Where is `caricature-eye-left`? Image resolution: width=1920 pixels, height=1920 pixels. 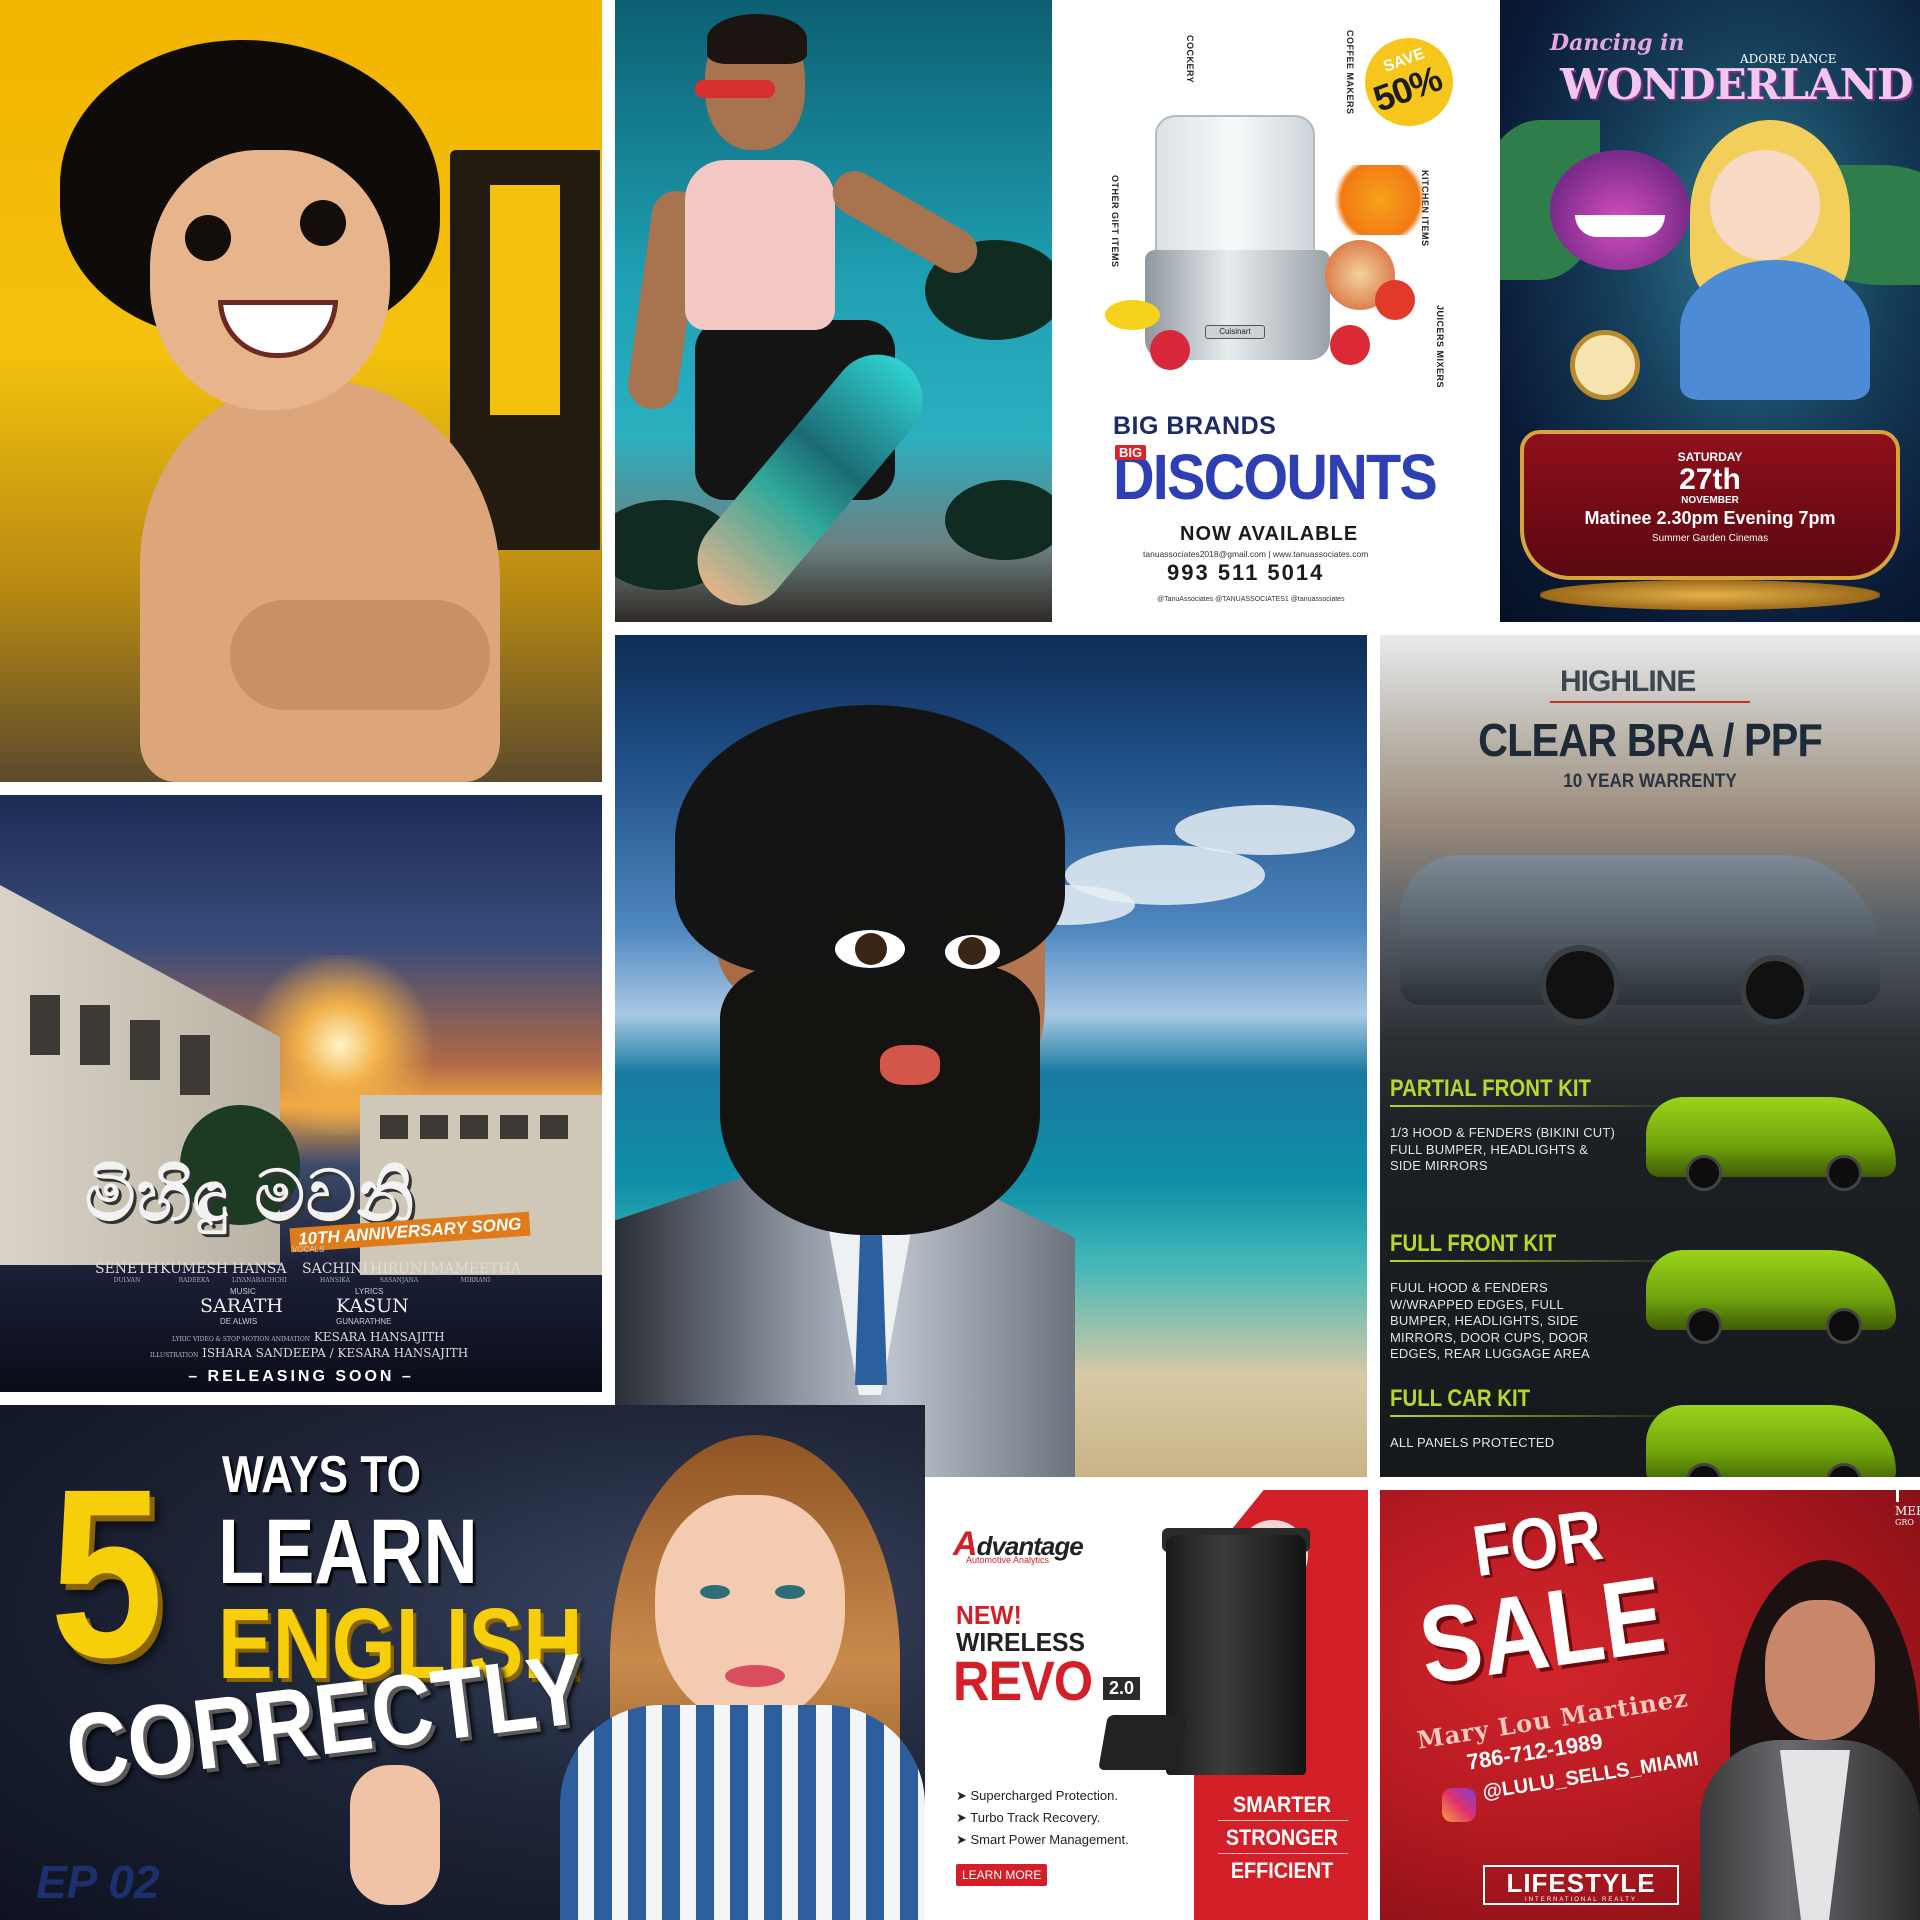
caricature-eye-left is located at coordinates (208, 238).